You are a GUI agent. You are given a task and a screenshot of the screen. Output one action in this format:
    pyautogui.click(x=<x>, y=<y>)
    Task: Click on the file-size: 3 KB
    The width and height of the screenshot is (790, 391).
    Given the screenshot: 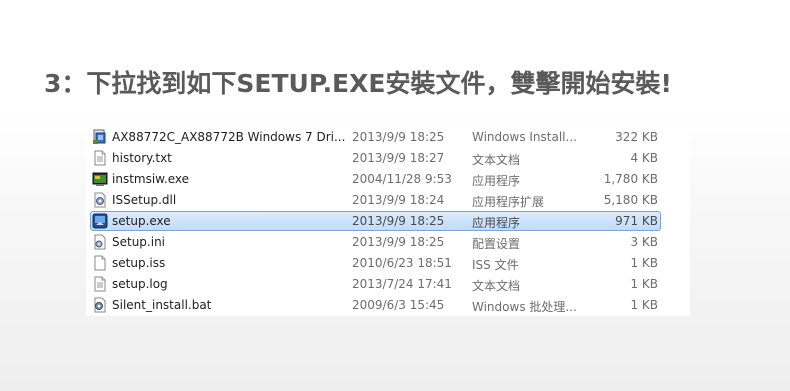 What is the action you would take?
    pyautogui.click(x=644, y=242)
    